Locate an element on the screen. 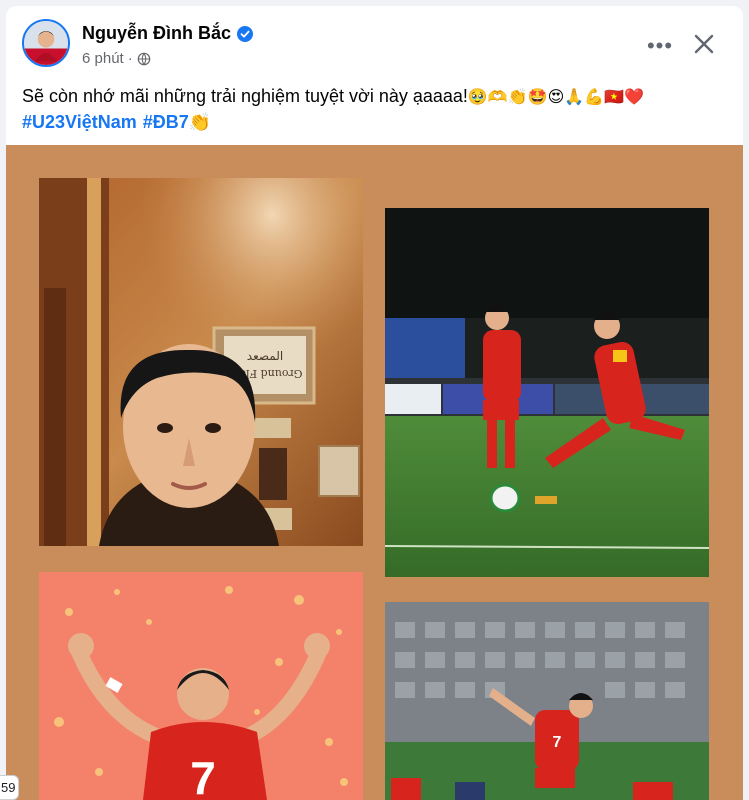 The width and height of the screenshot is (749, 800). author-avatar is located at coordinates (46, 43).